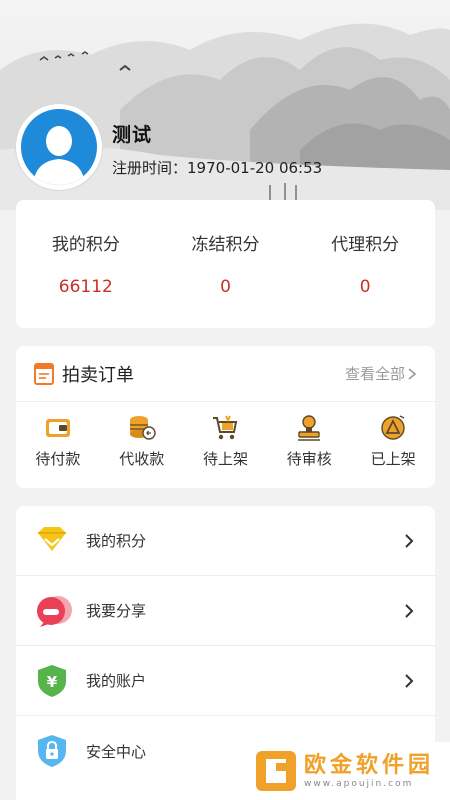 The height and width of the screenshot is (800, 450). I want to click on watermark-logo-icon, so click(276, 771).